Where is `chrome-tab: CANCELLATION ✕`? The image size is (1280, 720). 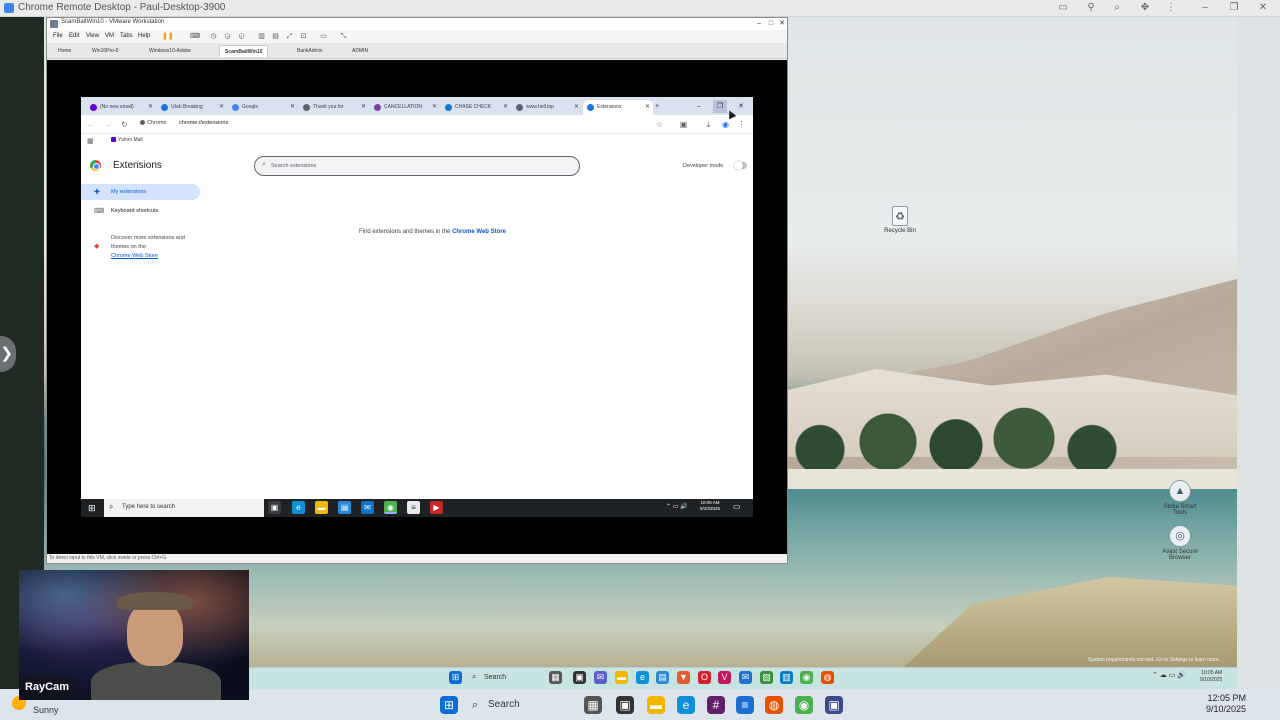
chrome-tab: CANCELLATION ✕ is located at coordinates (405, 107).